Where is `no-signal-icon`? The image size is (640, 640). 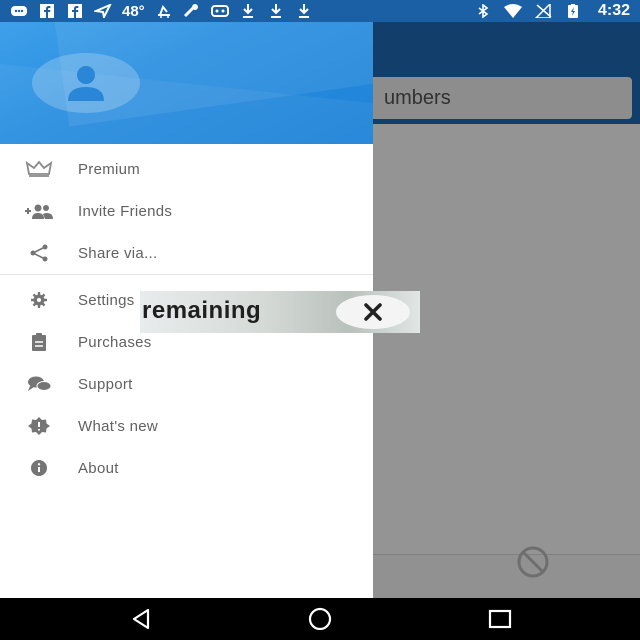
no-signal-icon is located at coordinates (543, 11).